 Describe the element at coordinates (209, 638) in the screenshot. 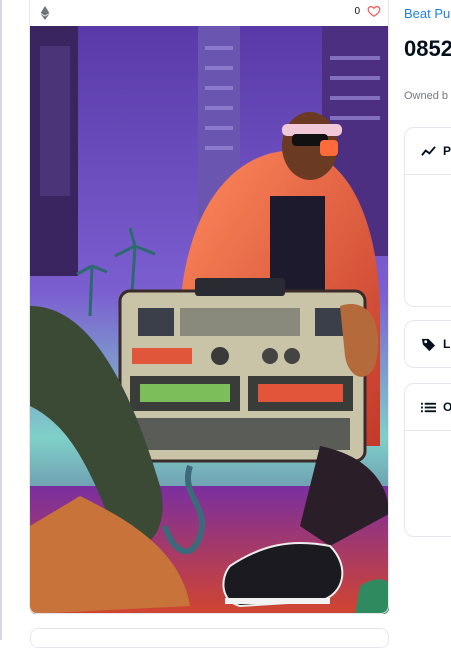

I see `description-panel-edge` at that location.